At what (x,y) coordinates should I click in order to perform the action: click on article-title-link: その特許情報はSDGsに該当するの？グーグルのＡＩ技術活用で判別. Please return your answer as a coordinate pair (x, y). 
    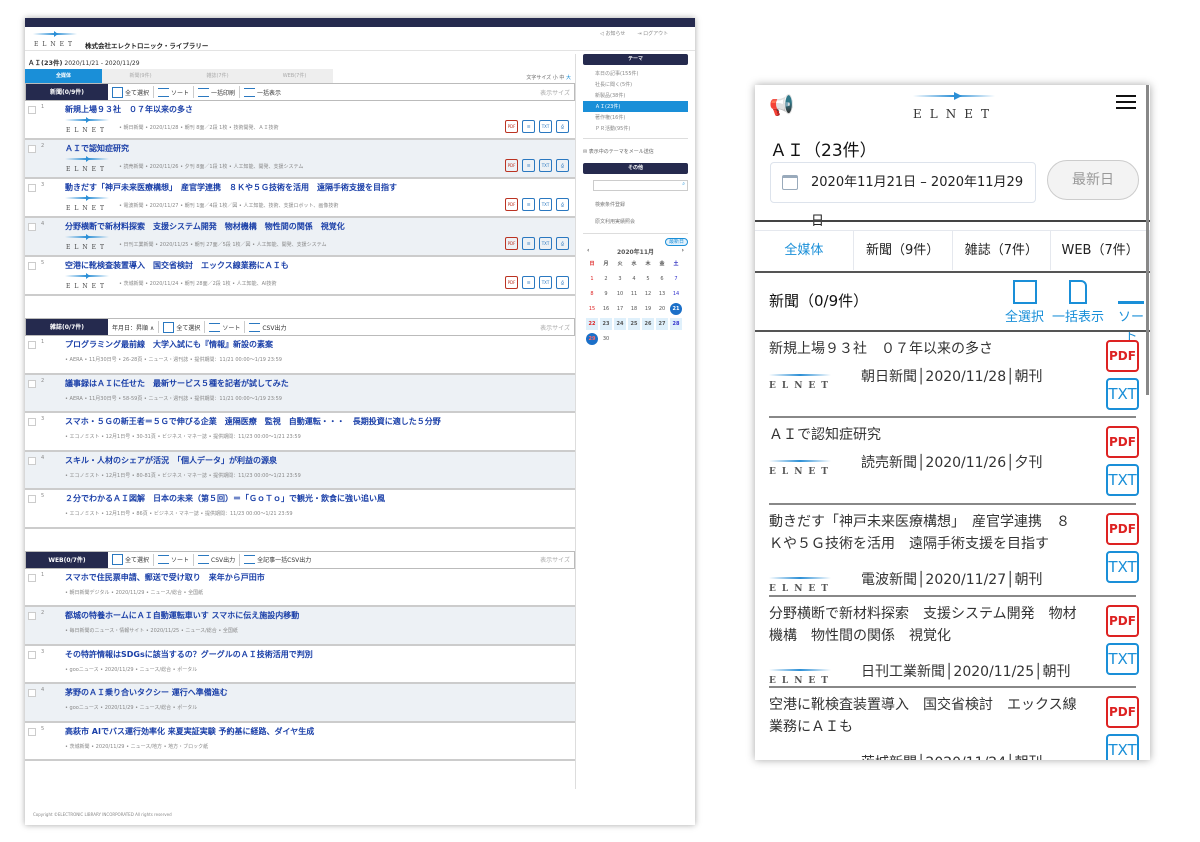
    Looking at the image, I should click on (320, 654).